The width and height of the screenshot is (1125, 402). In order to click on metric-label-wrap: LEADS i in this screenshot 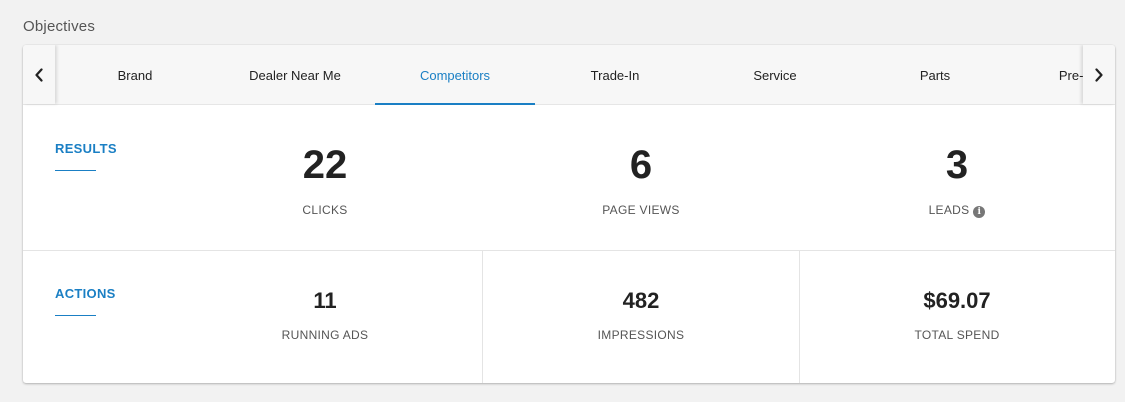, I will do `click(957, 210)`.